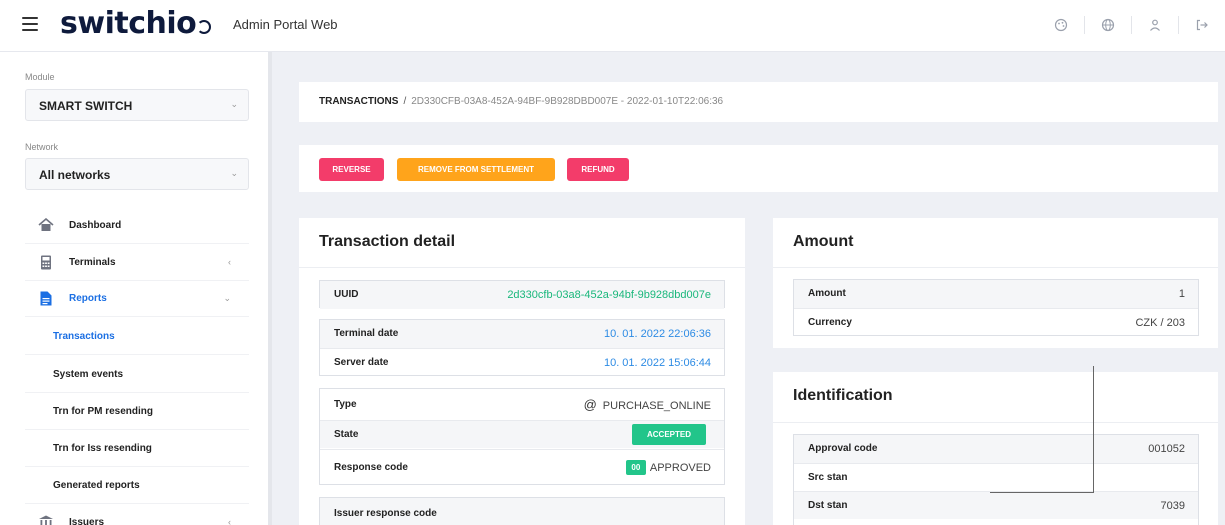  I want to click on amount-label: Amount, so click(827, 293).